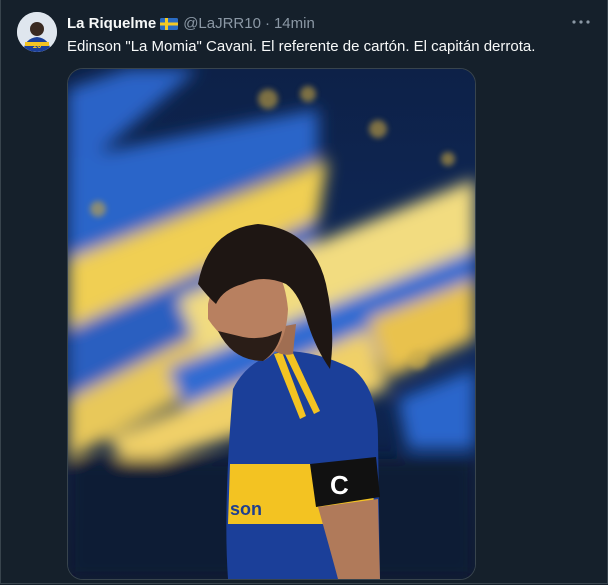 The image size is (608, 585). Describe the element at coordinates (581, 22) in the screenshot. I see `more-horizontal-icon` at that location.